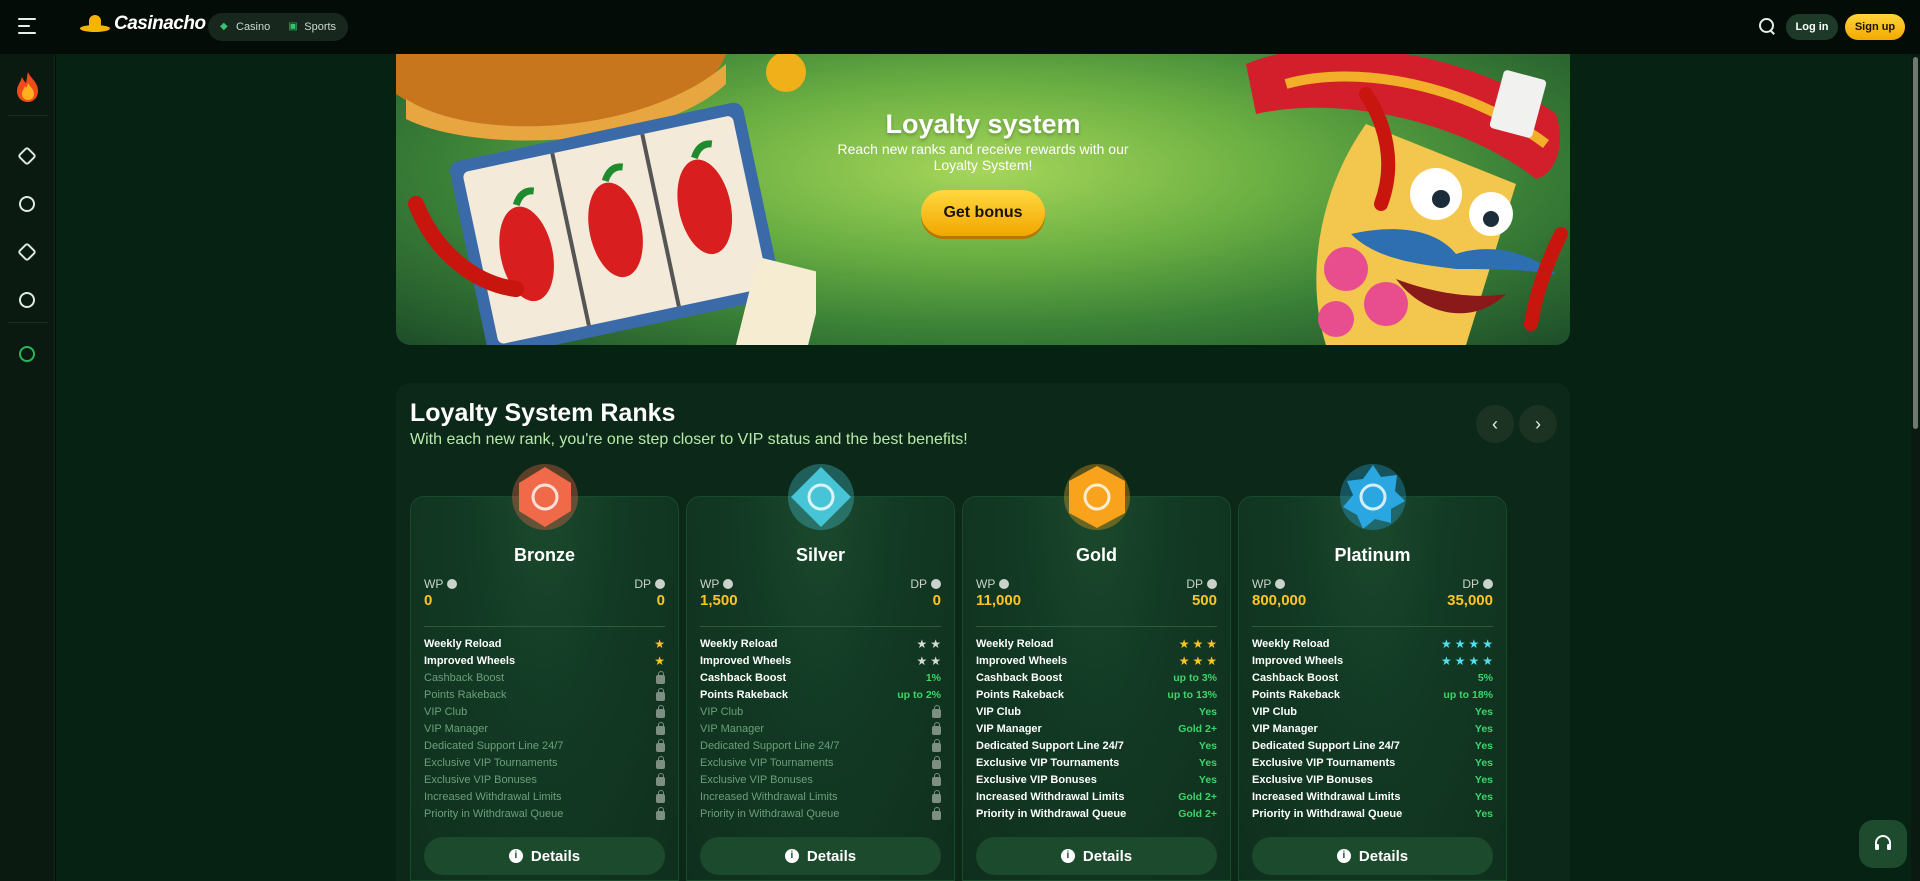 The height and width of the screenshot is (881, 1920). Describe the element at coordinates (710, 584) in the screenshot. I see `wp-label-text: WP` at that location.